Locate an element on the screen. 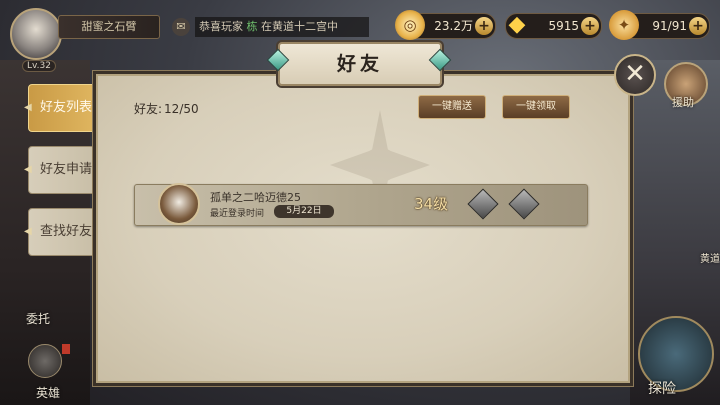 This screenshot has width=720, height=405. add-gem-button: + is located at coordinates (590, 26).